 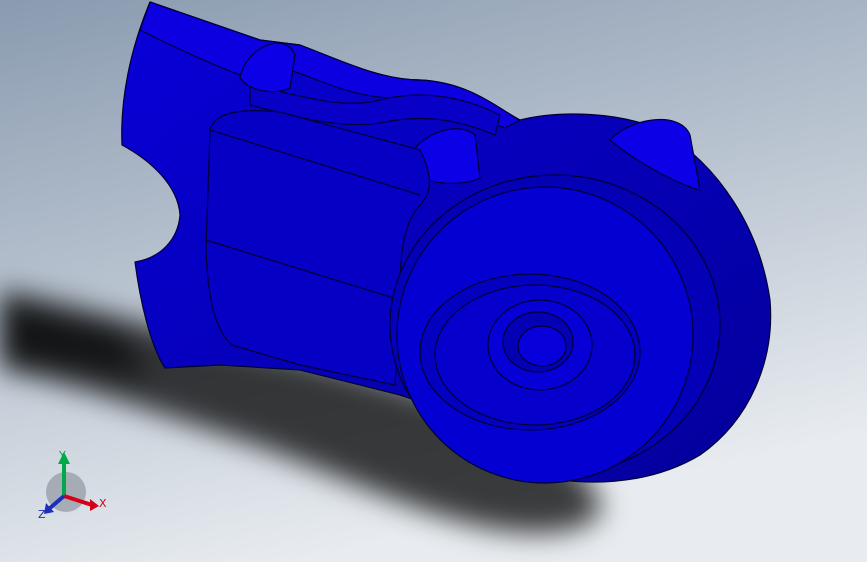 I want to click on triad-x-label: X, so click(x=103, y=503).